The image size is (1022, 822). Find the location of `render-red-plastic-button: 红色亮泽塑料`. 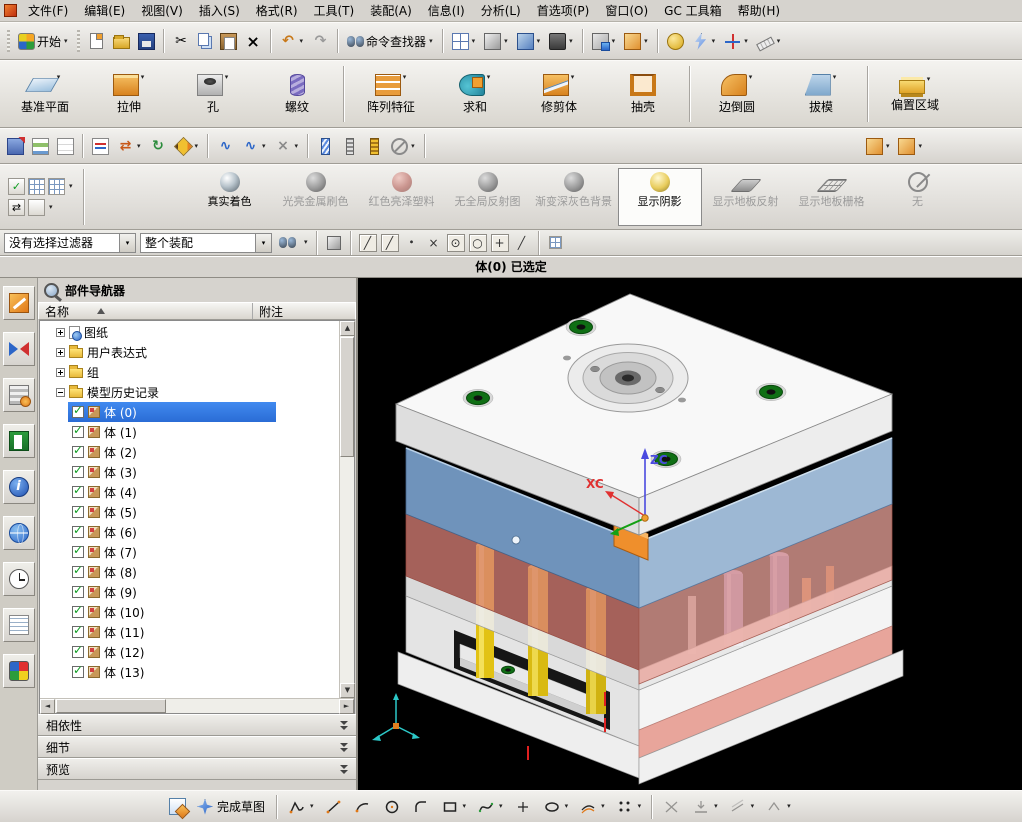

render-red-plastic-button: 红色亮泽塑料 is located at coordinates (402, 197).